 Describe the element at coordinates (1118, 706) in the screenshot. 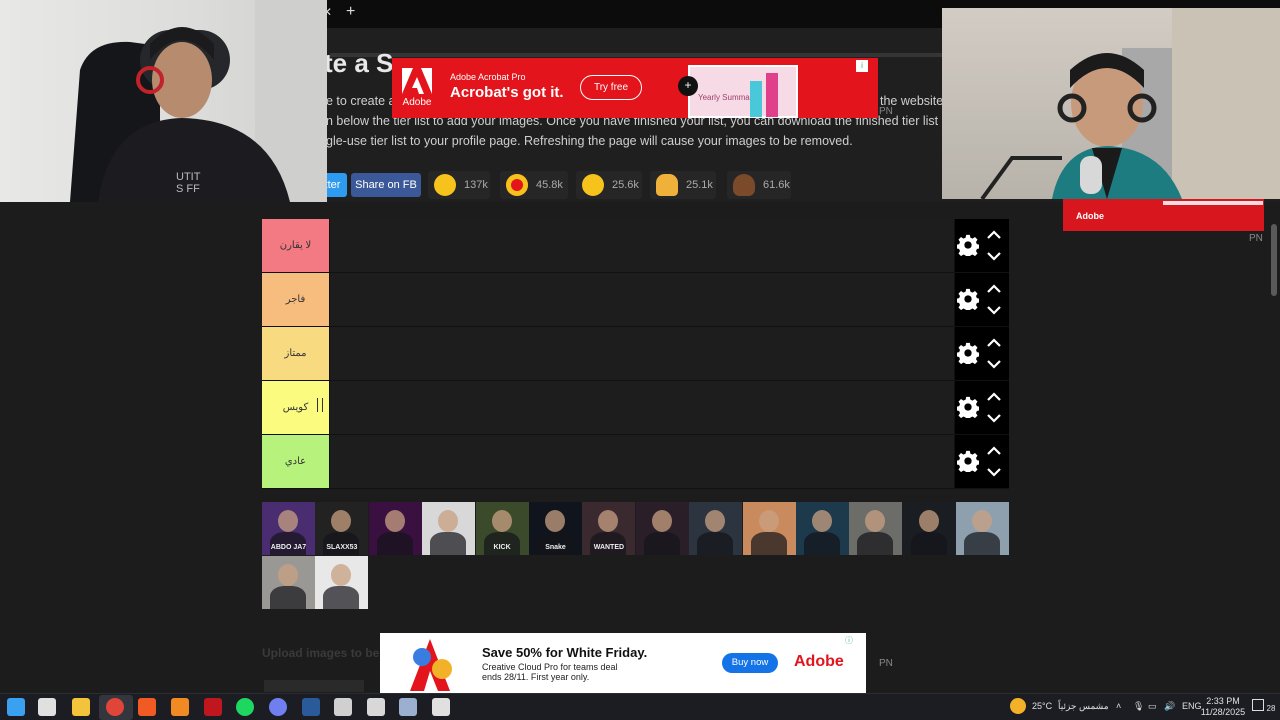

I see `chevron-up-icon: ˄` at that location.